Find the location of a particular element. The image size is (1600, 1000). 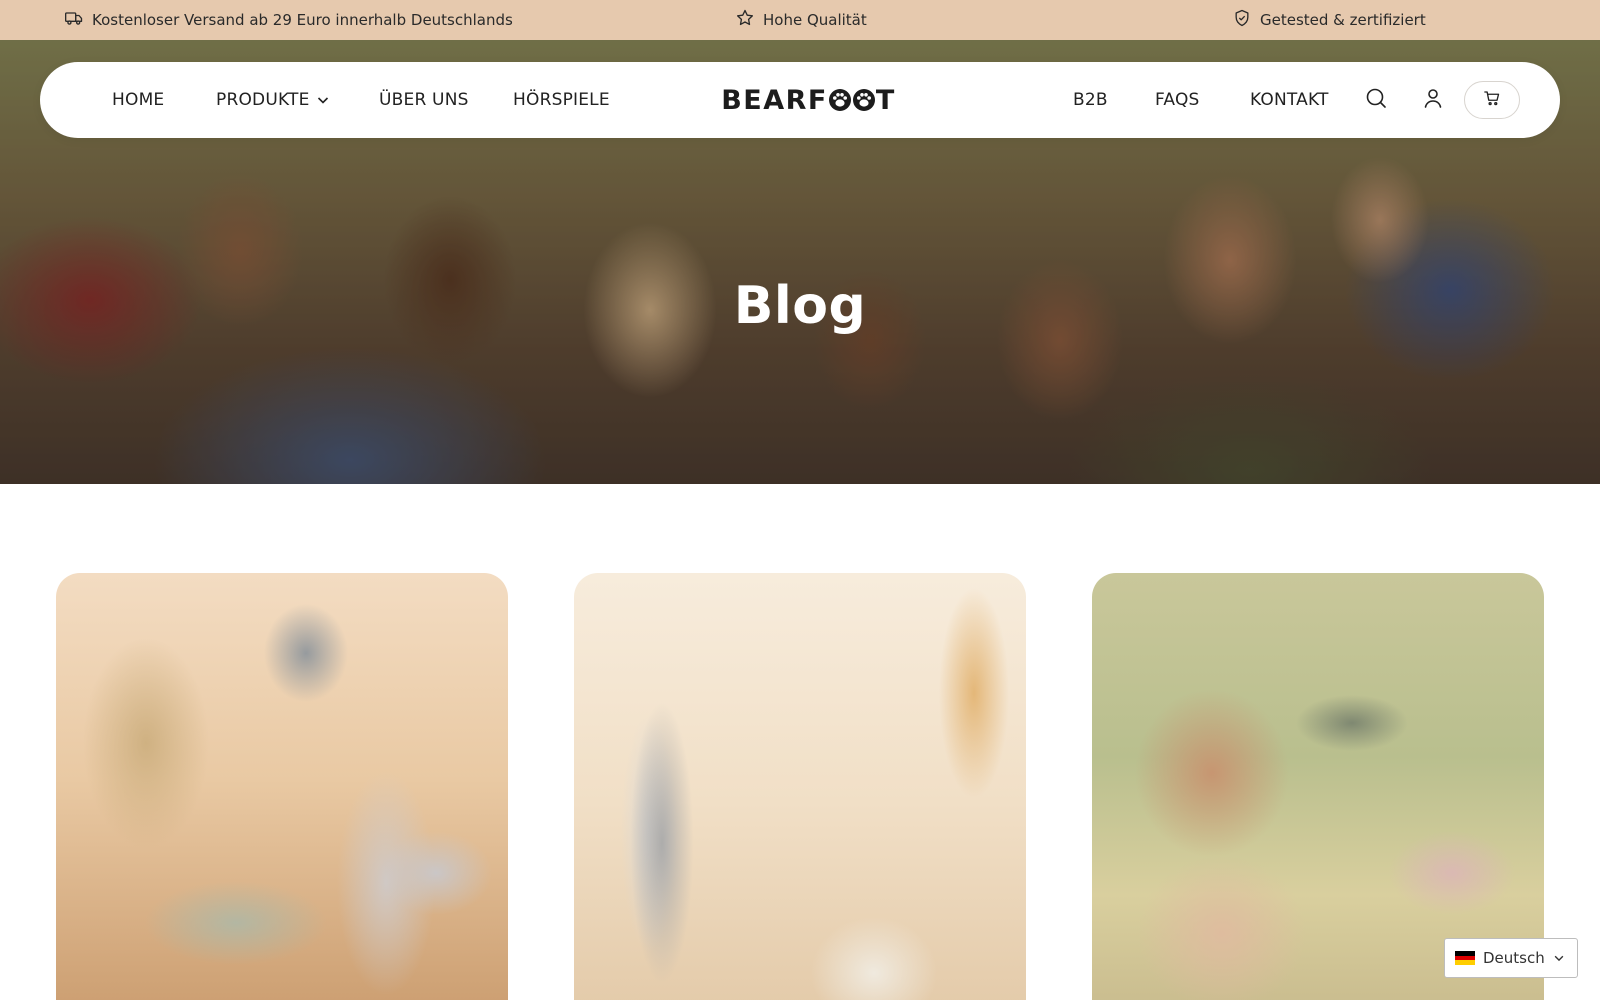

account-icon is located at coordinates (1433, 100).